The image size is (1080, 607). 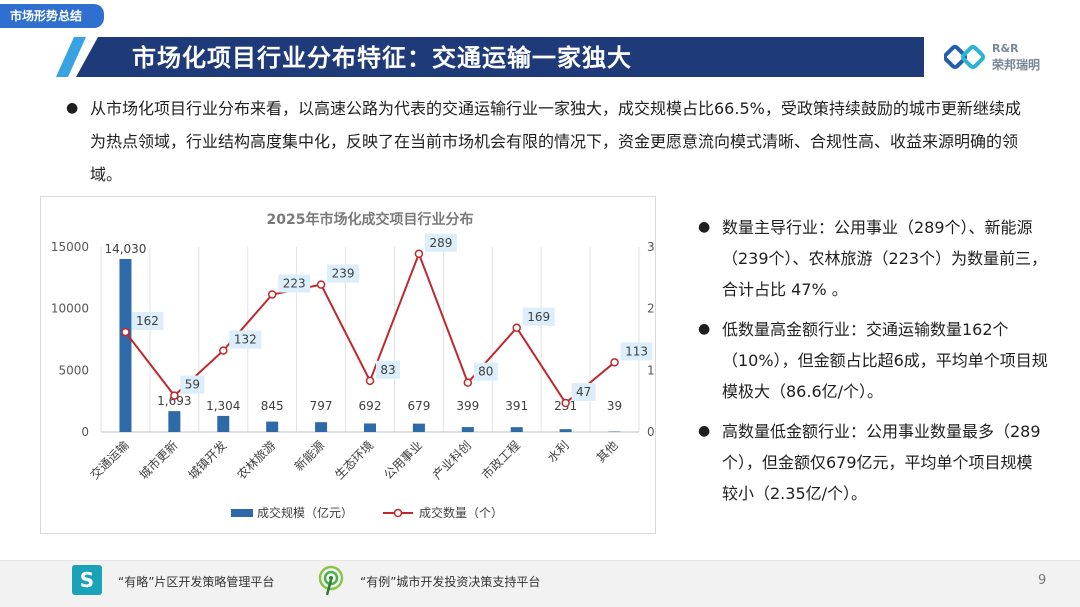 I want to click on section-tab: 市场形势总结, so click(x=52, y=16).